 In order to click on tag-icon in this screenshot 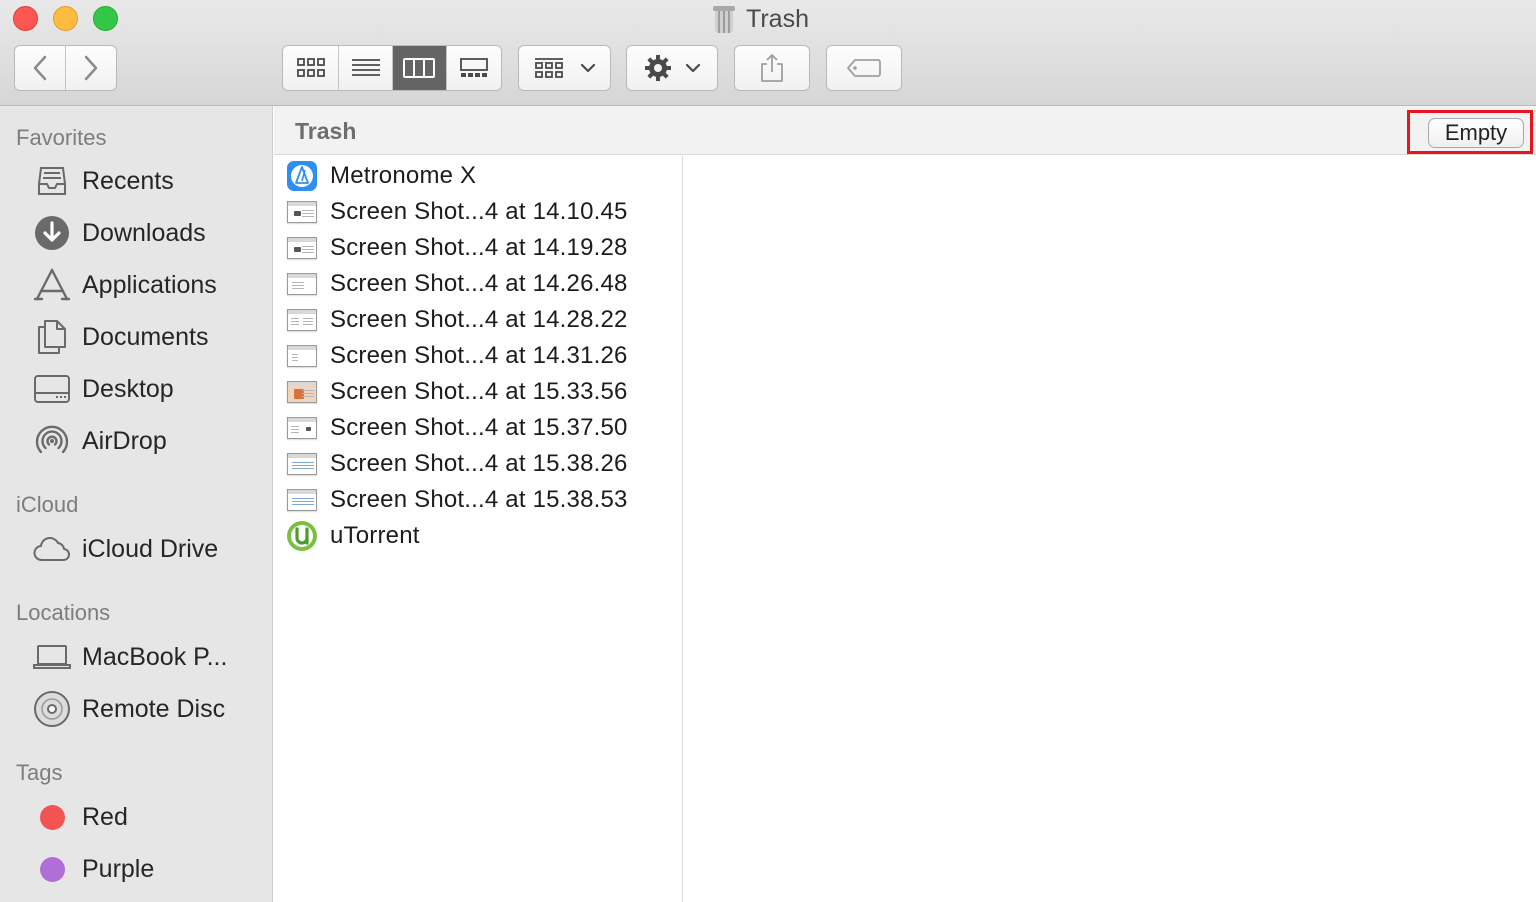, I will do `click(864, 68)`.